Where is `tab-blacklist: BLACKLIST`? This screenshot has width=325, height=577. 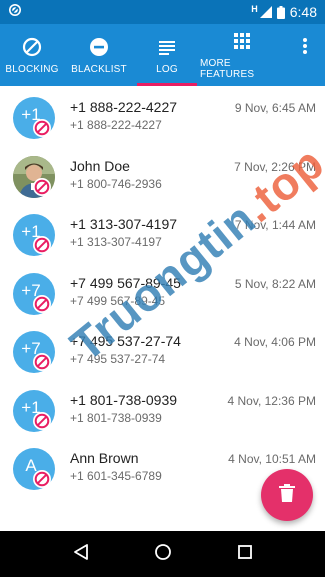
tab-blacklist: BLACKLIST is located at coordinates (99, 55).